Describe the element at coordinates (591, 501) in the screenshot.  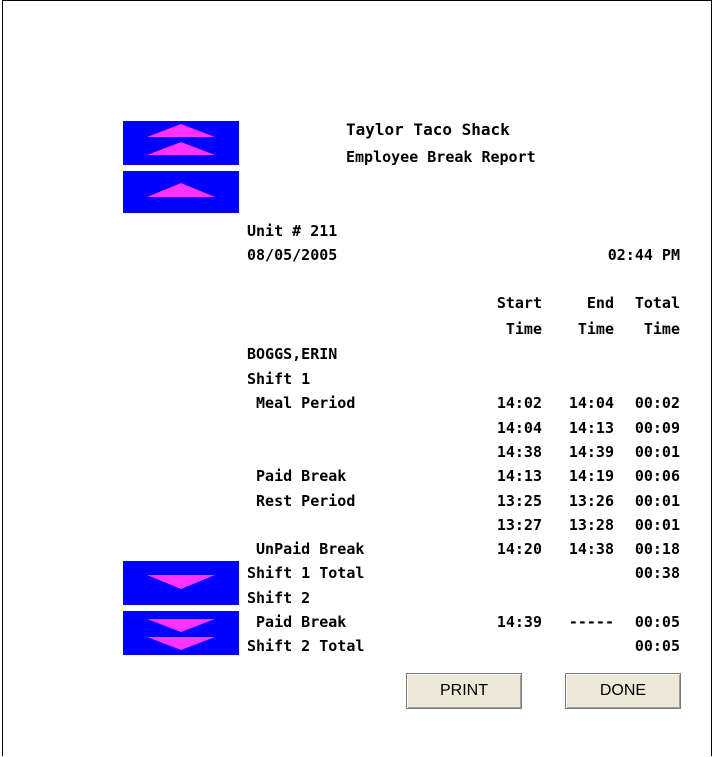
I see `row-end-time: 13:26` at that location.